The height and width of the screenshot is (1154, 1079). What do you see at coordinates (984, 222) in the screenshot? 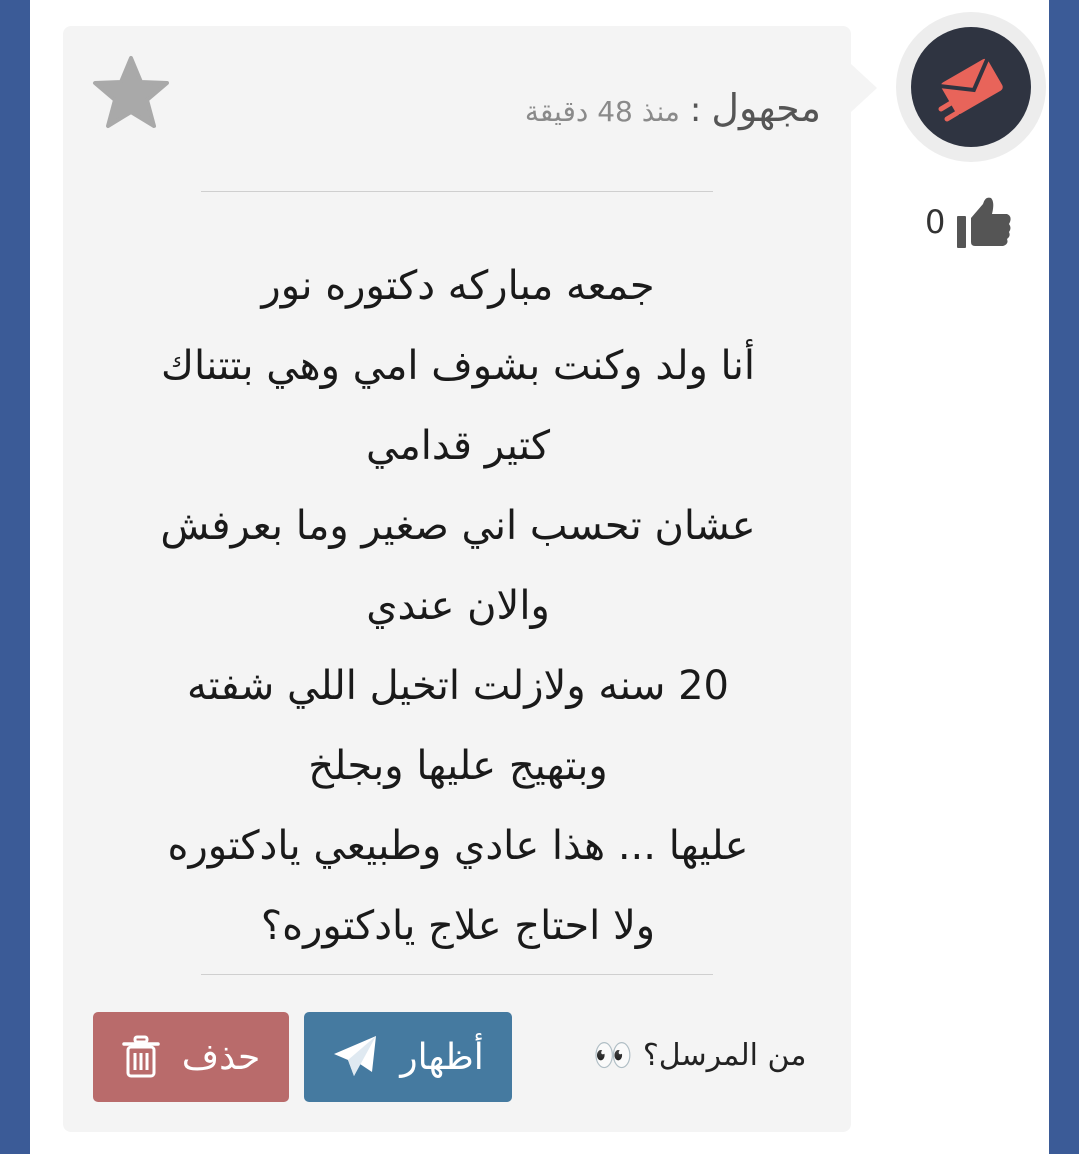
I see `thumbs-up-icon` at bounding box center [984, 222].